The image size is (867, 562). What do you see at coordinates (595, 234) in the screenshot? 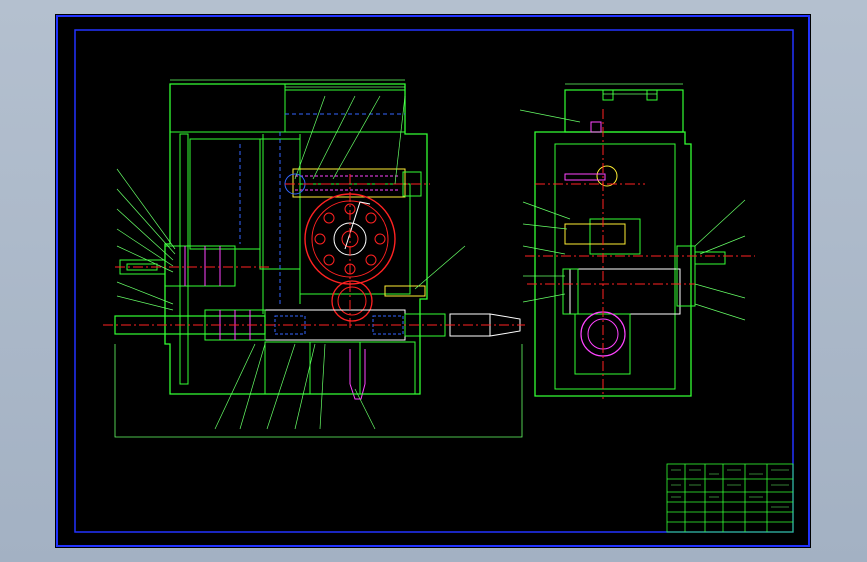
I see `side-shaft` at bounding box center [595, 234].